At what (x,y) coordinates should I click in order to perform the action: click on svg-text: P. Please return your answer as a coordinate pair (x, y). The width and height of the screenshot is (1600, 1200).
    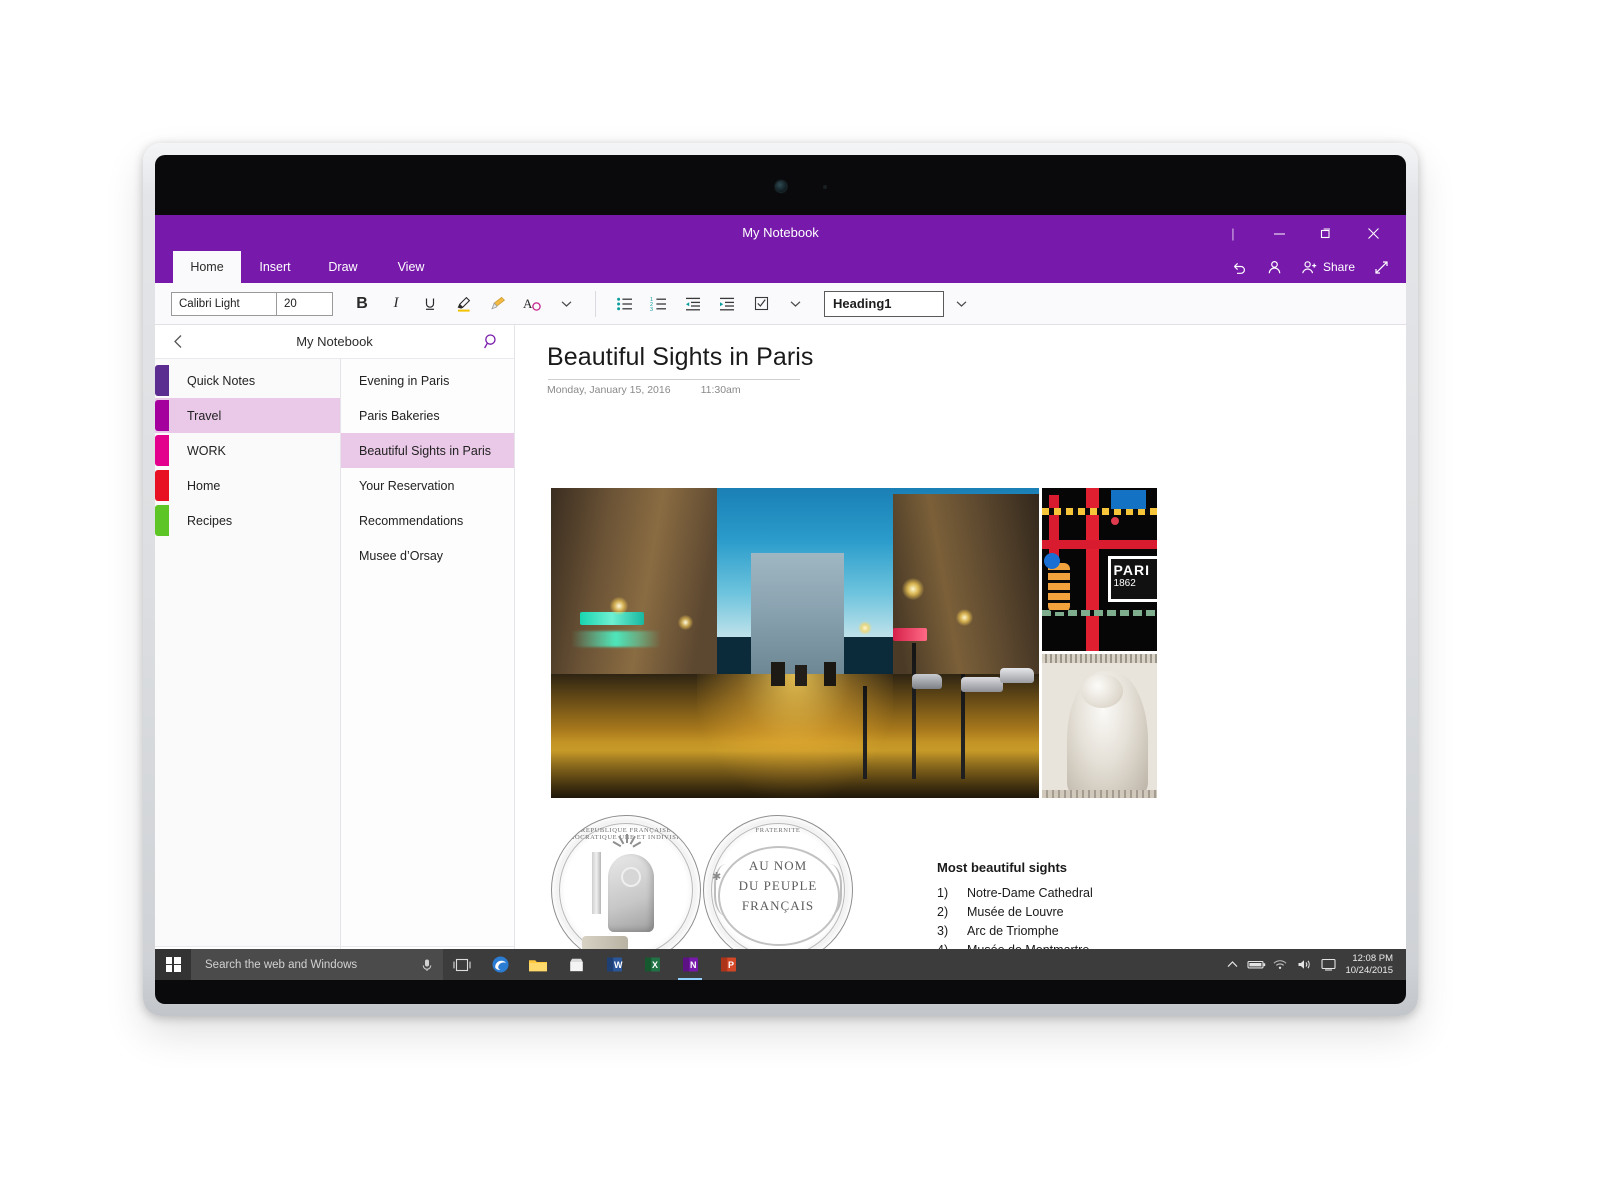
    Looking at the image, I should click on (731, 965).